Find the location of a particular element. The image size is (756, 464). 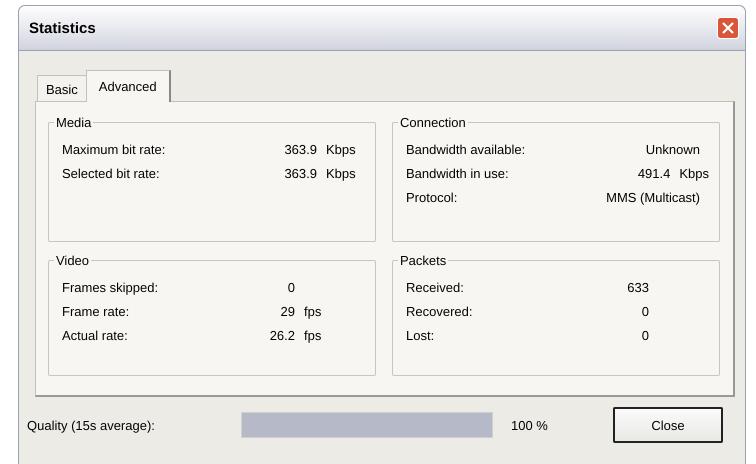

stat-label: Frame rate: is located at coordinates (96, 311).